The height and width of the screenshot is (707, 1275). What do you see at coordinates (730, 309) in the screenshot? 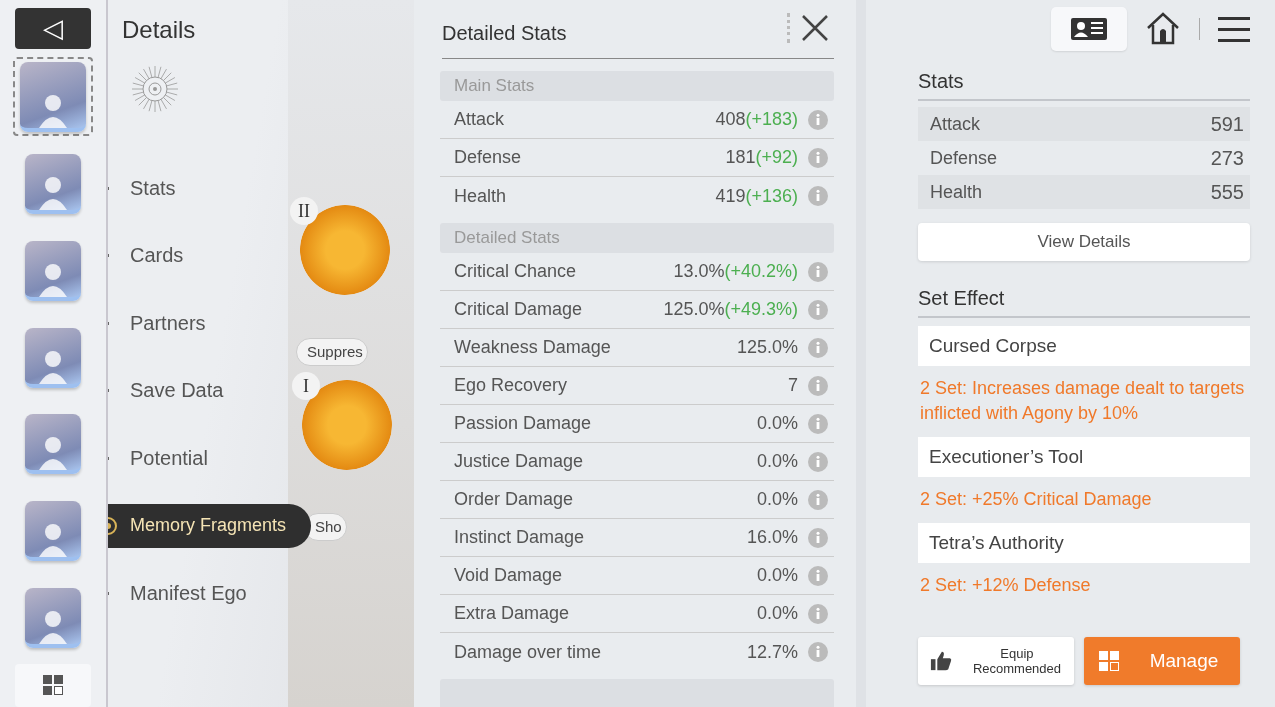
I see `stat-value: 125.0%(+49.3%)` at bounding box center [730, 309].